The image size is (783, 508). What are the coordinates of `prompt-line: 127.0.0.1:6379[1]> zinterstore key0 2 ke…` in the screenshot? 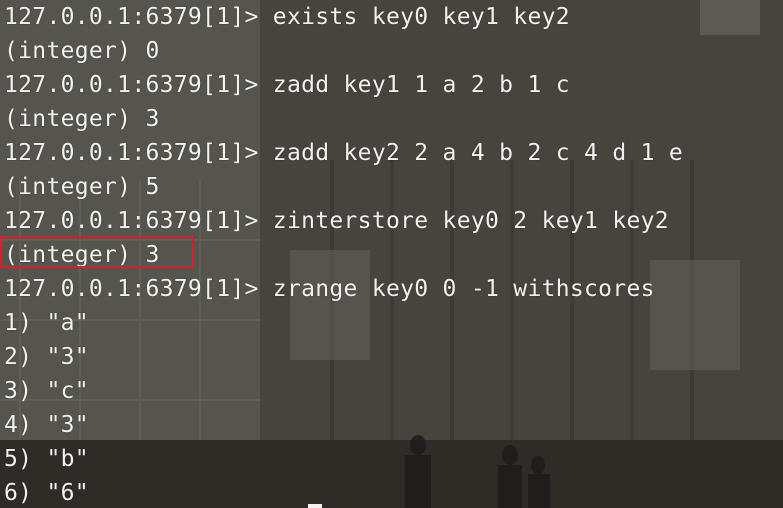 It's located at (336, 221).